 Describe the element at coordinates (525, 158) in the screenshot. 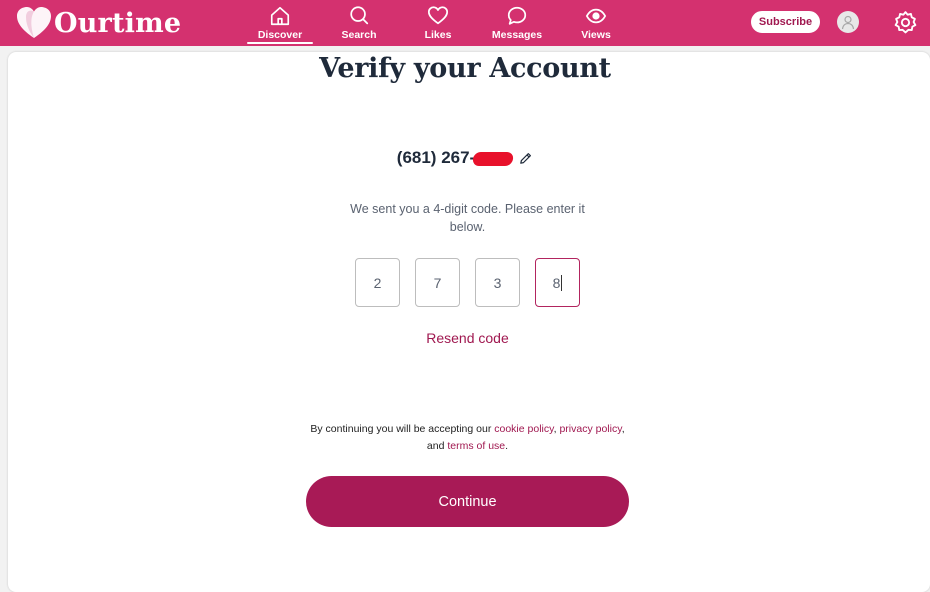

I see `edit-pencil-icon` at that location.